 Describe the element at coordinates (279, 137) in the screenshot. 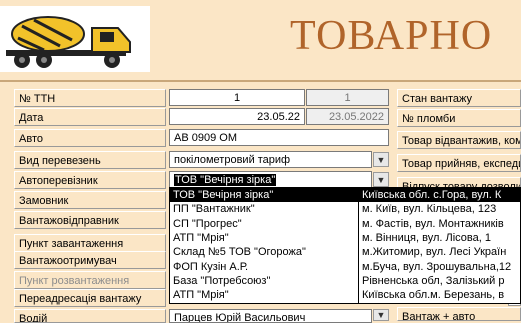

I see `auto-combo: АВ 0909 ОМ` at that location.